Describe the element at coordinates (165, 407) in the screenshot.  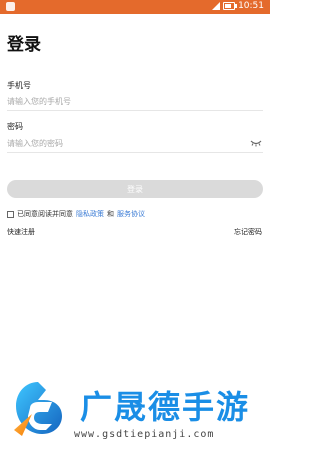
I see `brand-name: 广晟德手游` at that location.